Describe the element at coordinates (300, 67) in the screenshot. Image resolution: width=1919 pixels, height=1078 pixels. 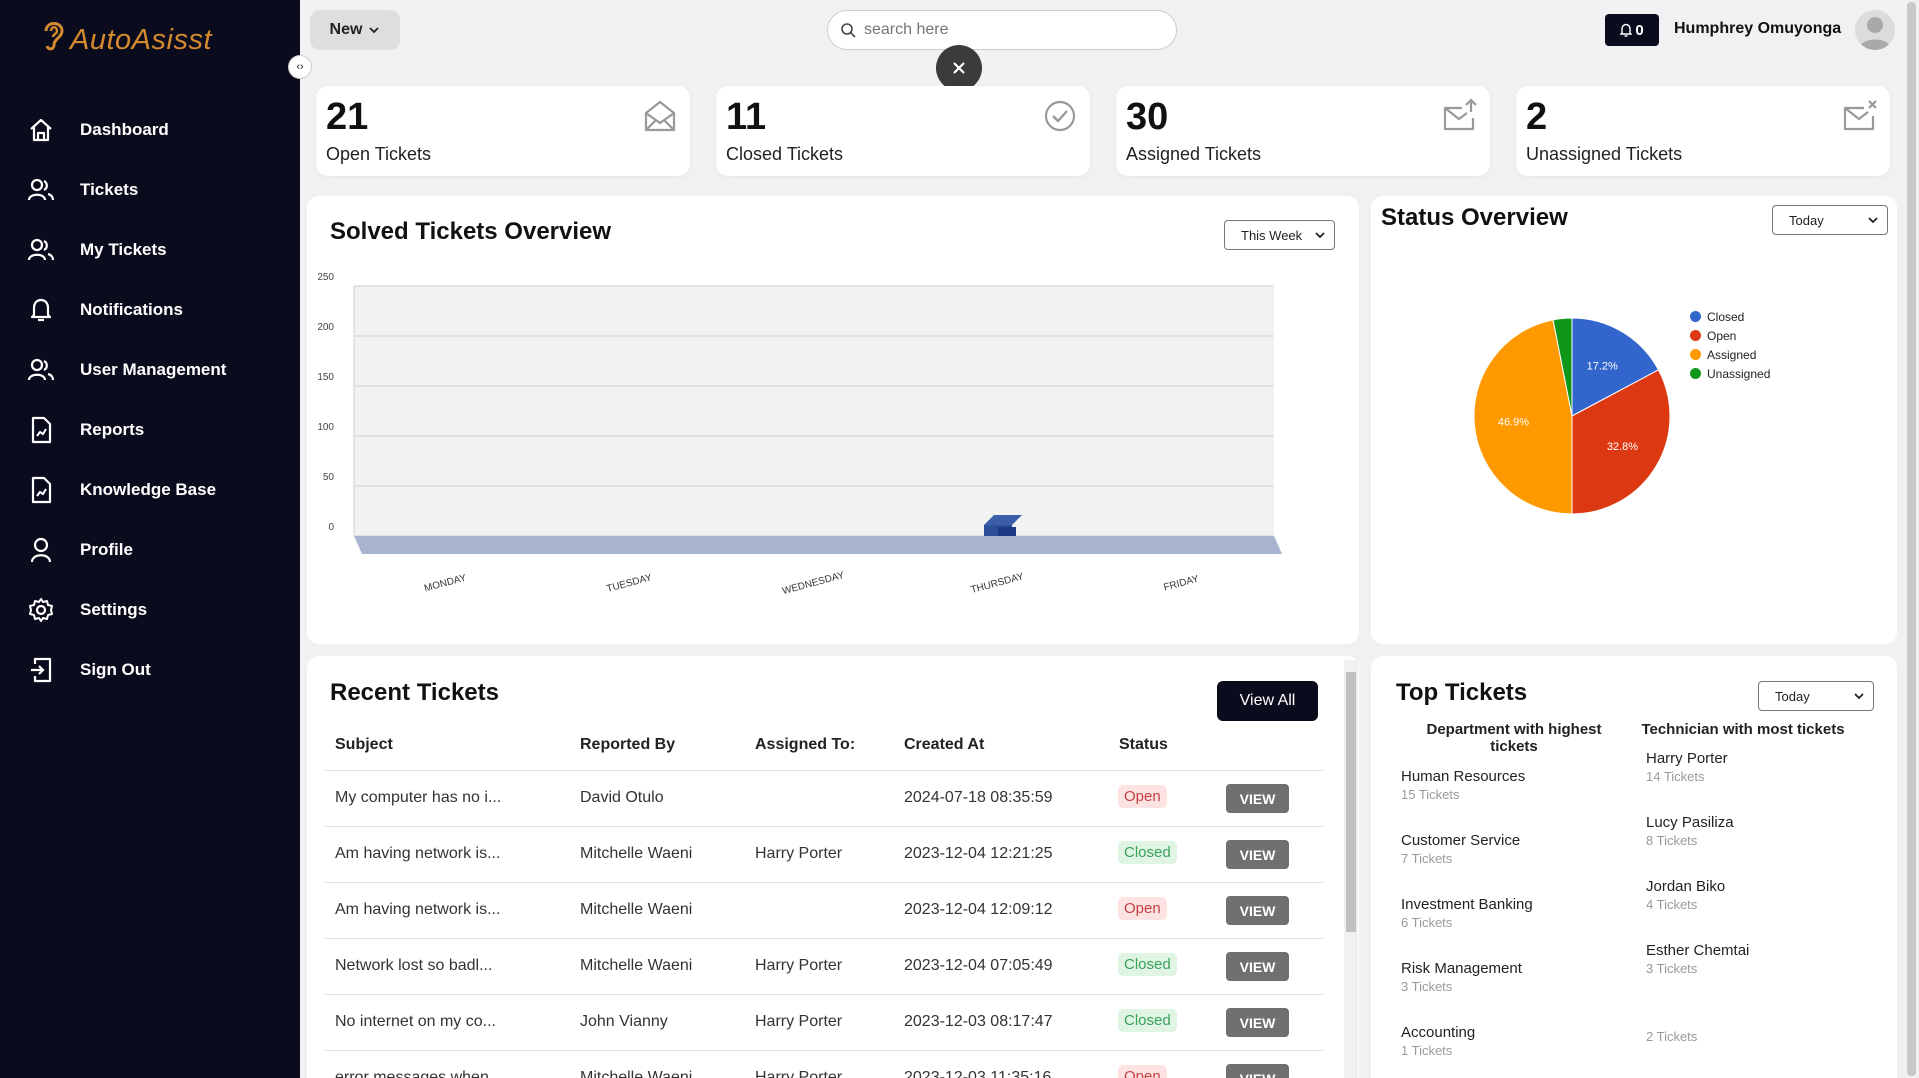
I see `sidebar-toggle-button: ‹›` at that location.